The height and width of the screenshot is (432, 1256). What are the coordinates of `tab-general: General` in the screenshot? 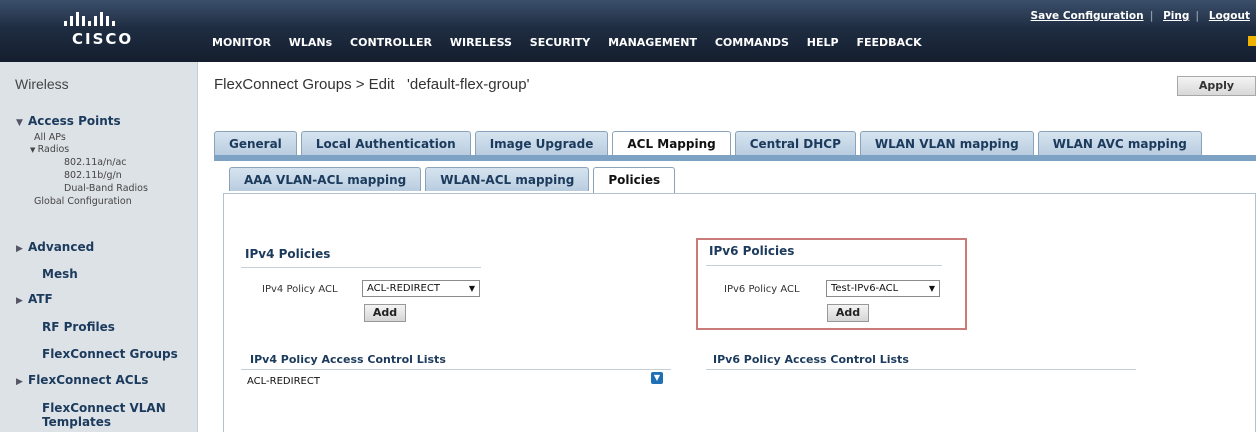 It's located at (255, 143).